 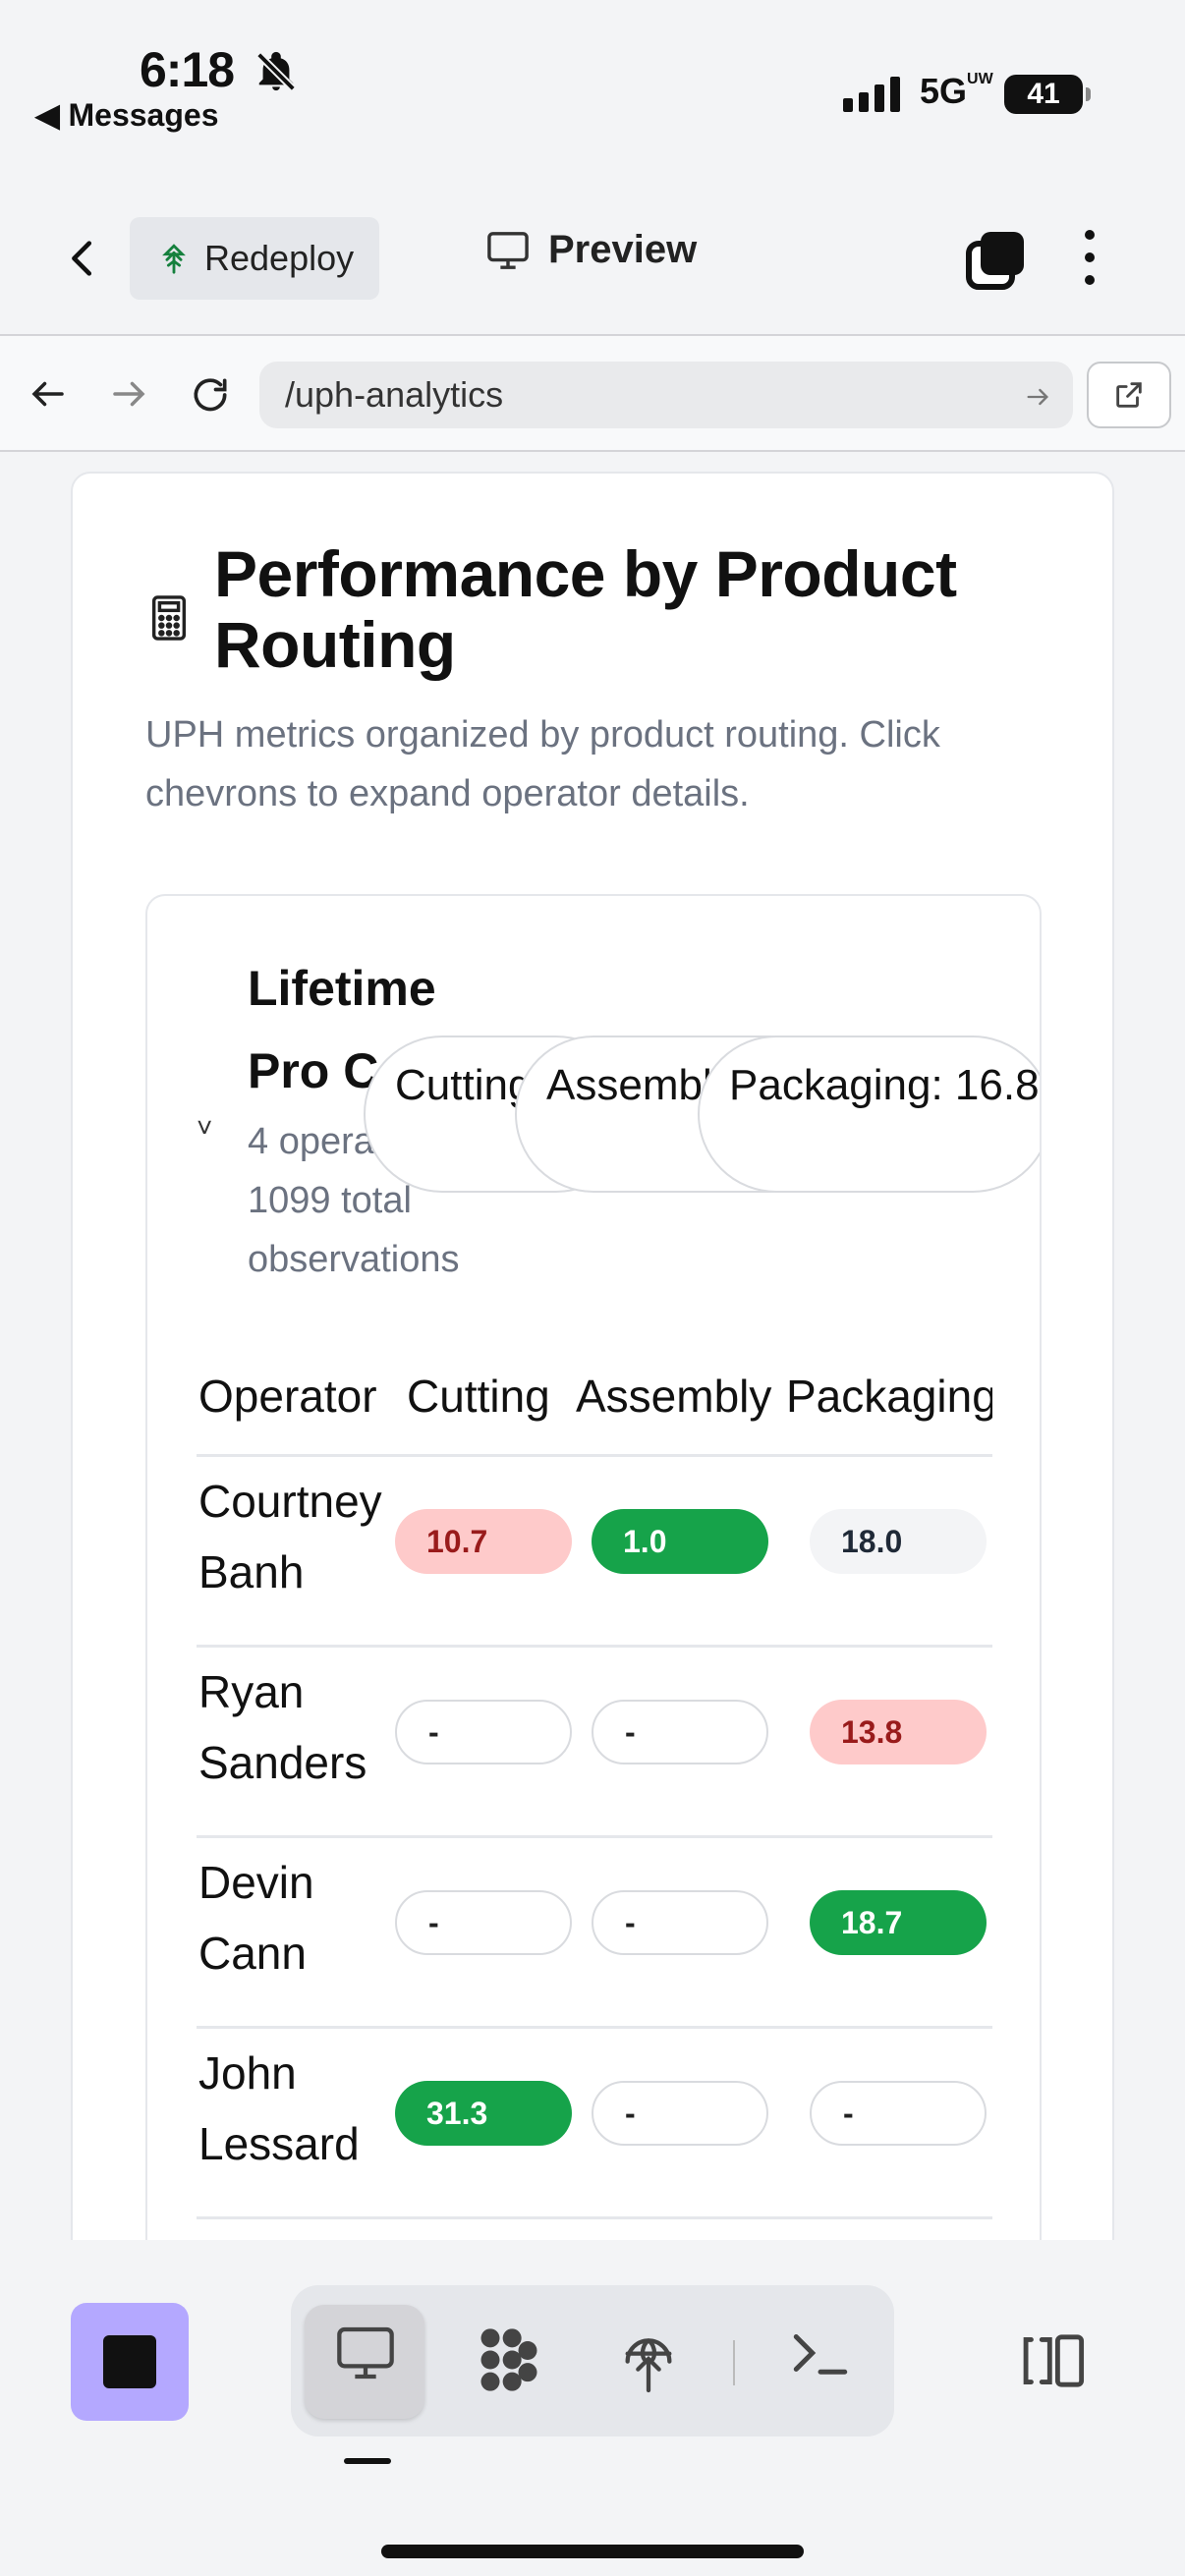 I want to click on page-title: Performance by Product Routing, so click(x=586, y=609).